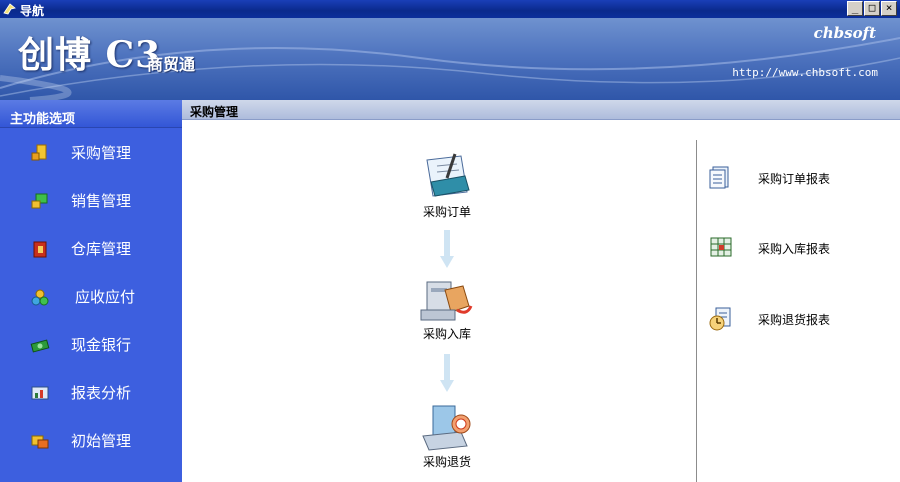  What do you see at coordinates (101, 345) in the screenshot?
I see `sidebar-item-label: 现金银行` at bounding box center [101, 345].